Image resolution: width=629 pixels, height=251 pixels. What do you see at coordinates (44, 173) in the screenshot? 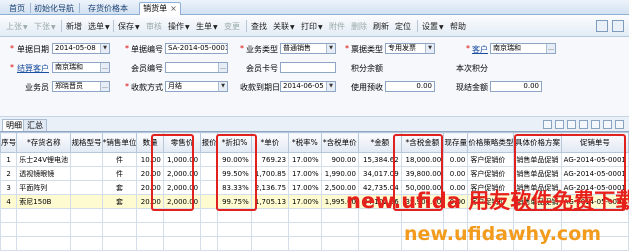
I see `table-cell: 透视镜眼镜` at bounding box center [44, 173].